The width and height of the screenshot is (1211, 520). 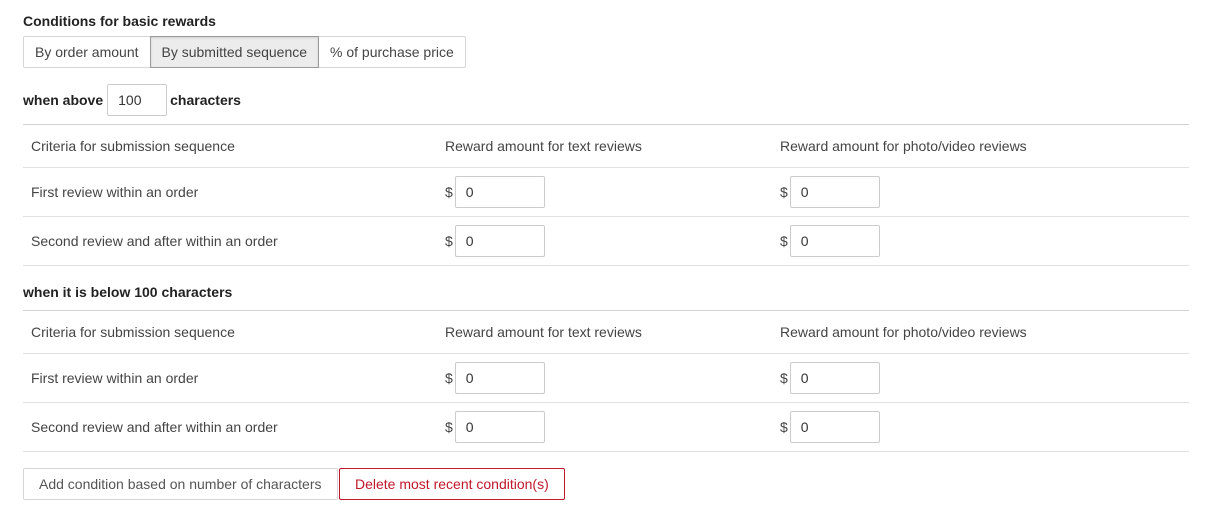 I want to click on character-threshold-input, so click(x=137, y=100).